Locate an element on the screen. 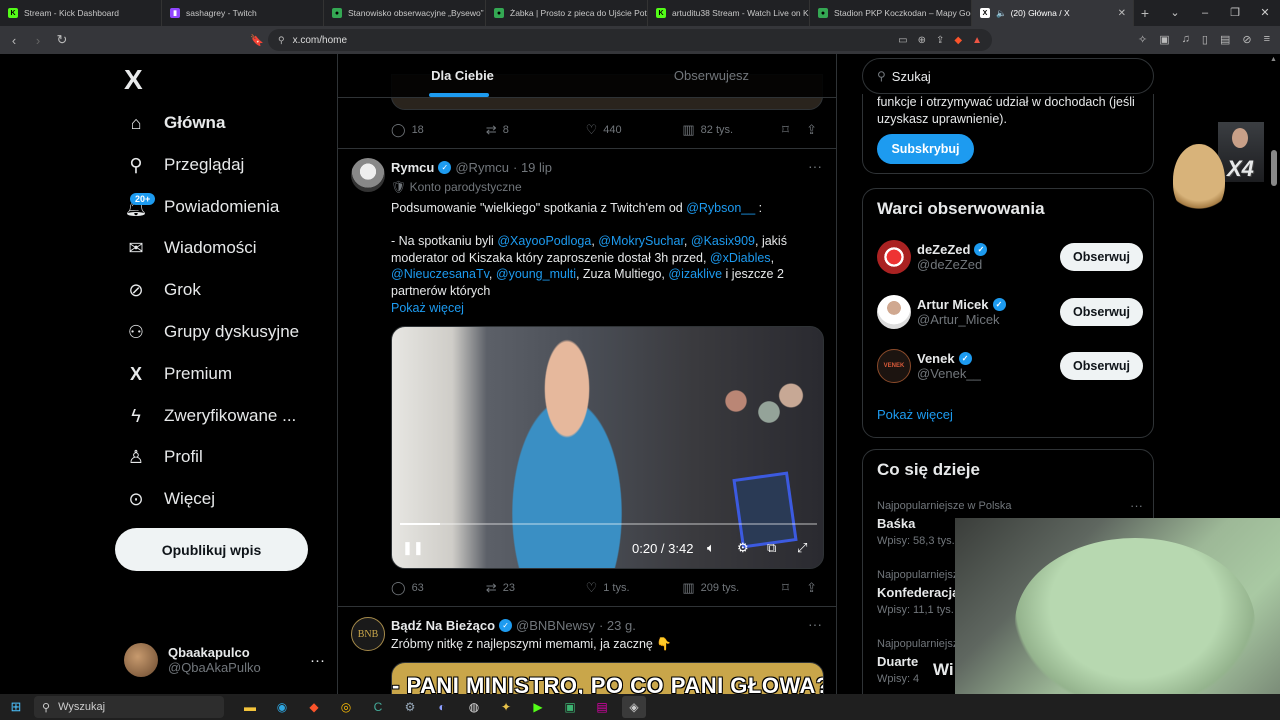  music-icon: ♫ is located at coordinates (1186, 39).